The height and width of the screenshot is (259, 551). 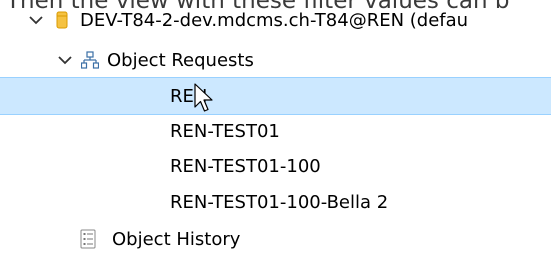 I want to click on database-icon, so click(x=62, y=20).